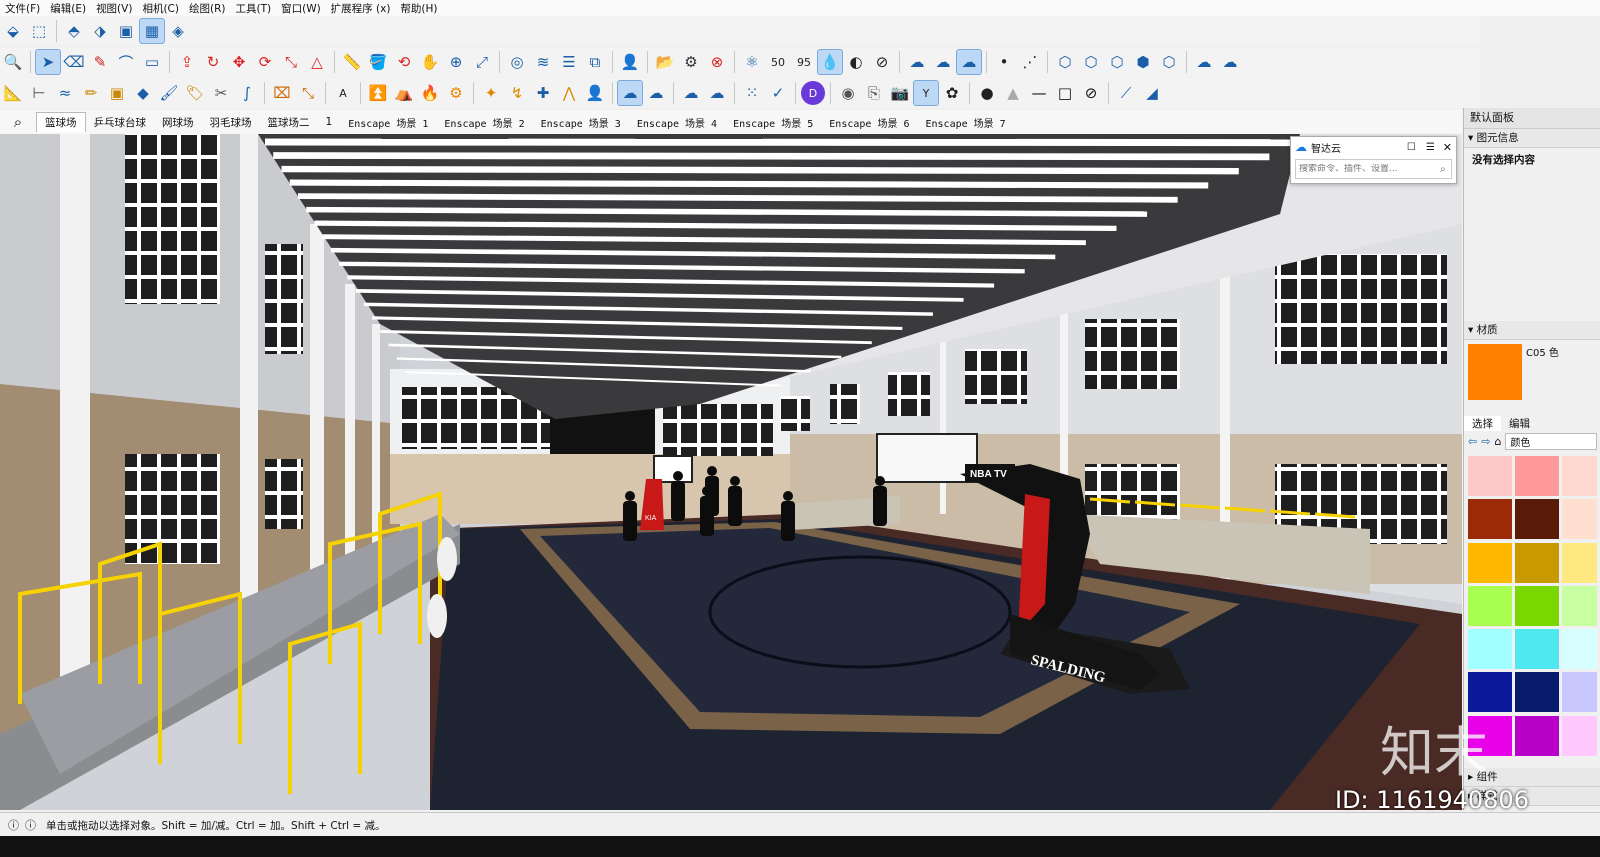 The width and height of the screenshot is (1600, 857). I want to click on account-icon: 👤, so click(630, 62).